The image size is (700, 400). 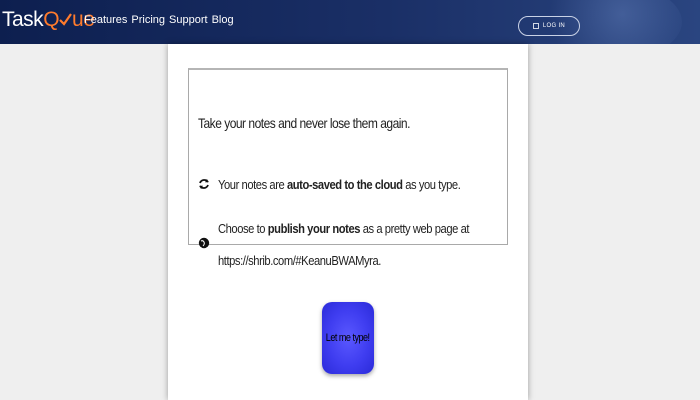 What do you see at coordinates (65, 19) in the screenshot?
I see `logo-check-icon` at bounding box center [65, 19].